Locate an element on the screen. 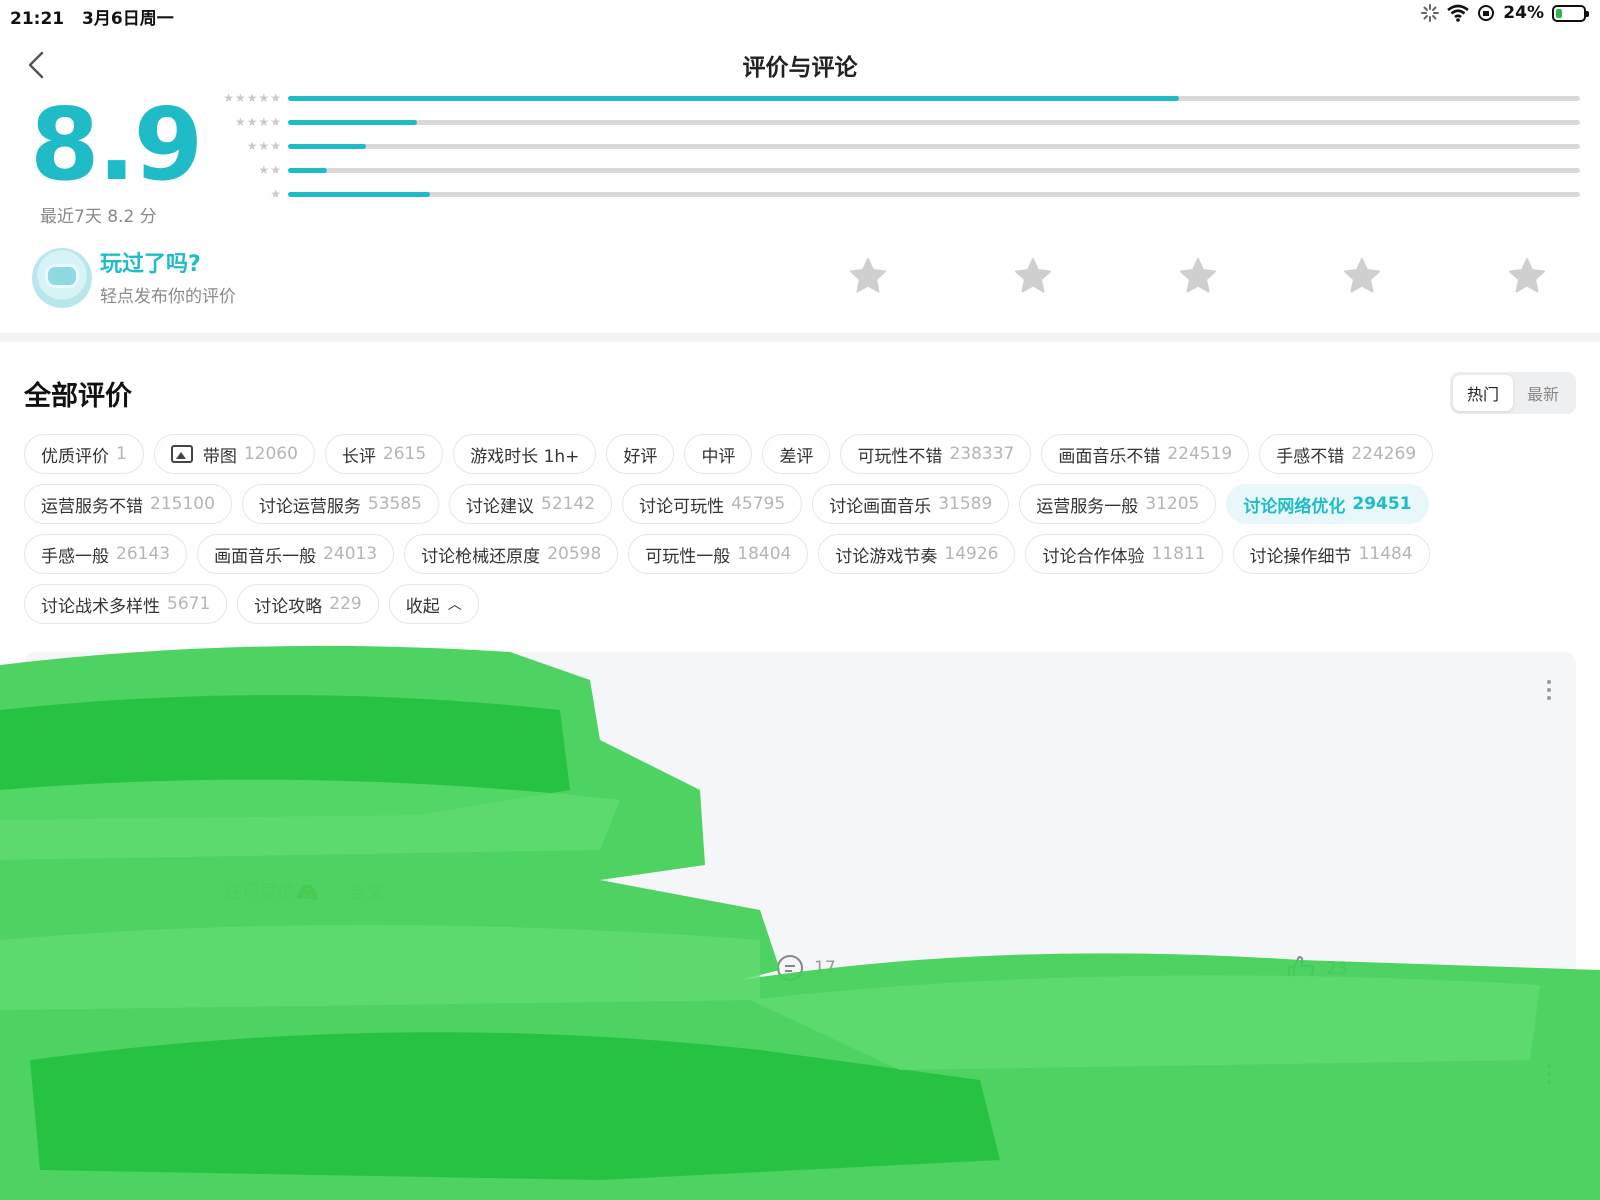 This screenshot has width=1600, height=1200. tag-label: 长评 is located at coordinates (358, 456).